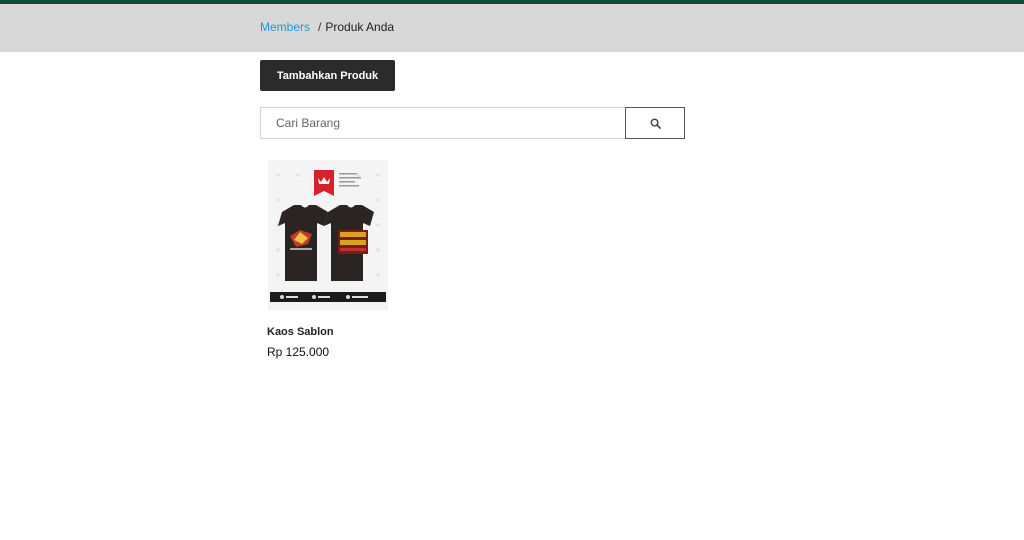 The width and height of the screenshot is (1024, 540). What do you see at coordinates (360, 27) in the screenshot?
I see `breadcrumb-current: Produk Anda` at bounding box center [360, 27].